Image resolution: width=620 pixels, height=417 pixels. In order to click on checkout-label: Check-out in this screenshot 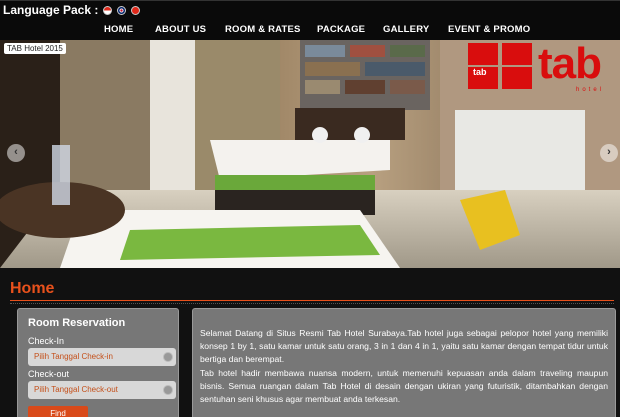, I will do `click(49, 374)`.